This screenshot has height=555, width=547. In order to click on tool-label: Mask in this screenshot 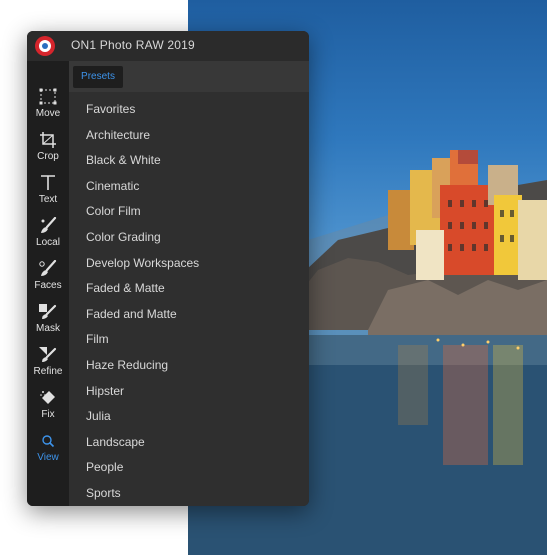, I will do `click(48, 328)`.